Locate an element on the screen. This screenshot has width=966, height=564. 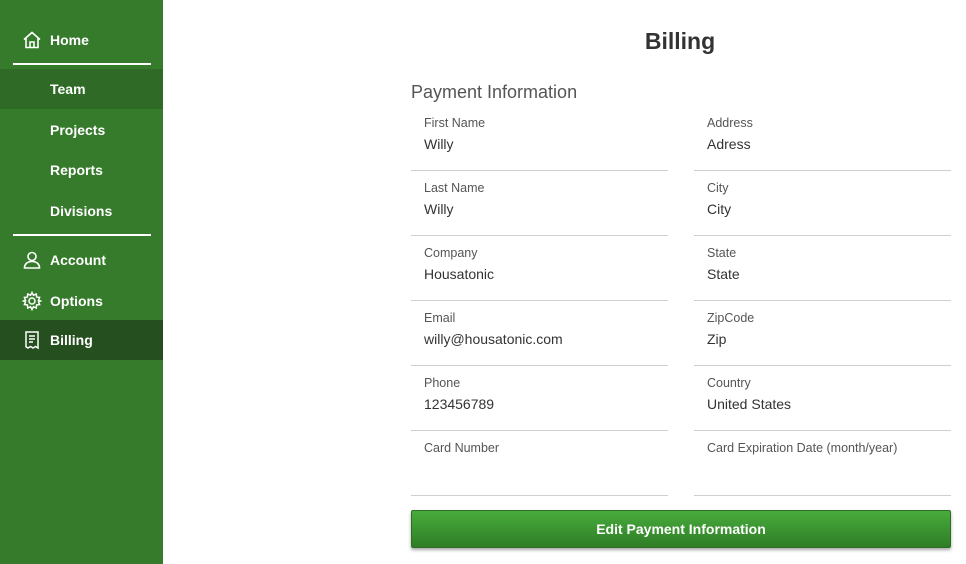
field-value: Housatonic is located at coordinates (459, 274).